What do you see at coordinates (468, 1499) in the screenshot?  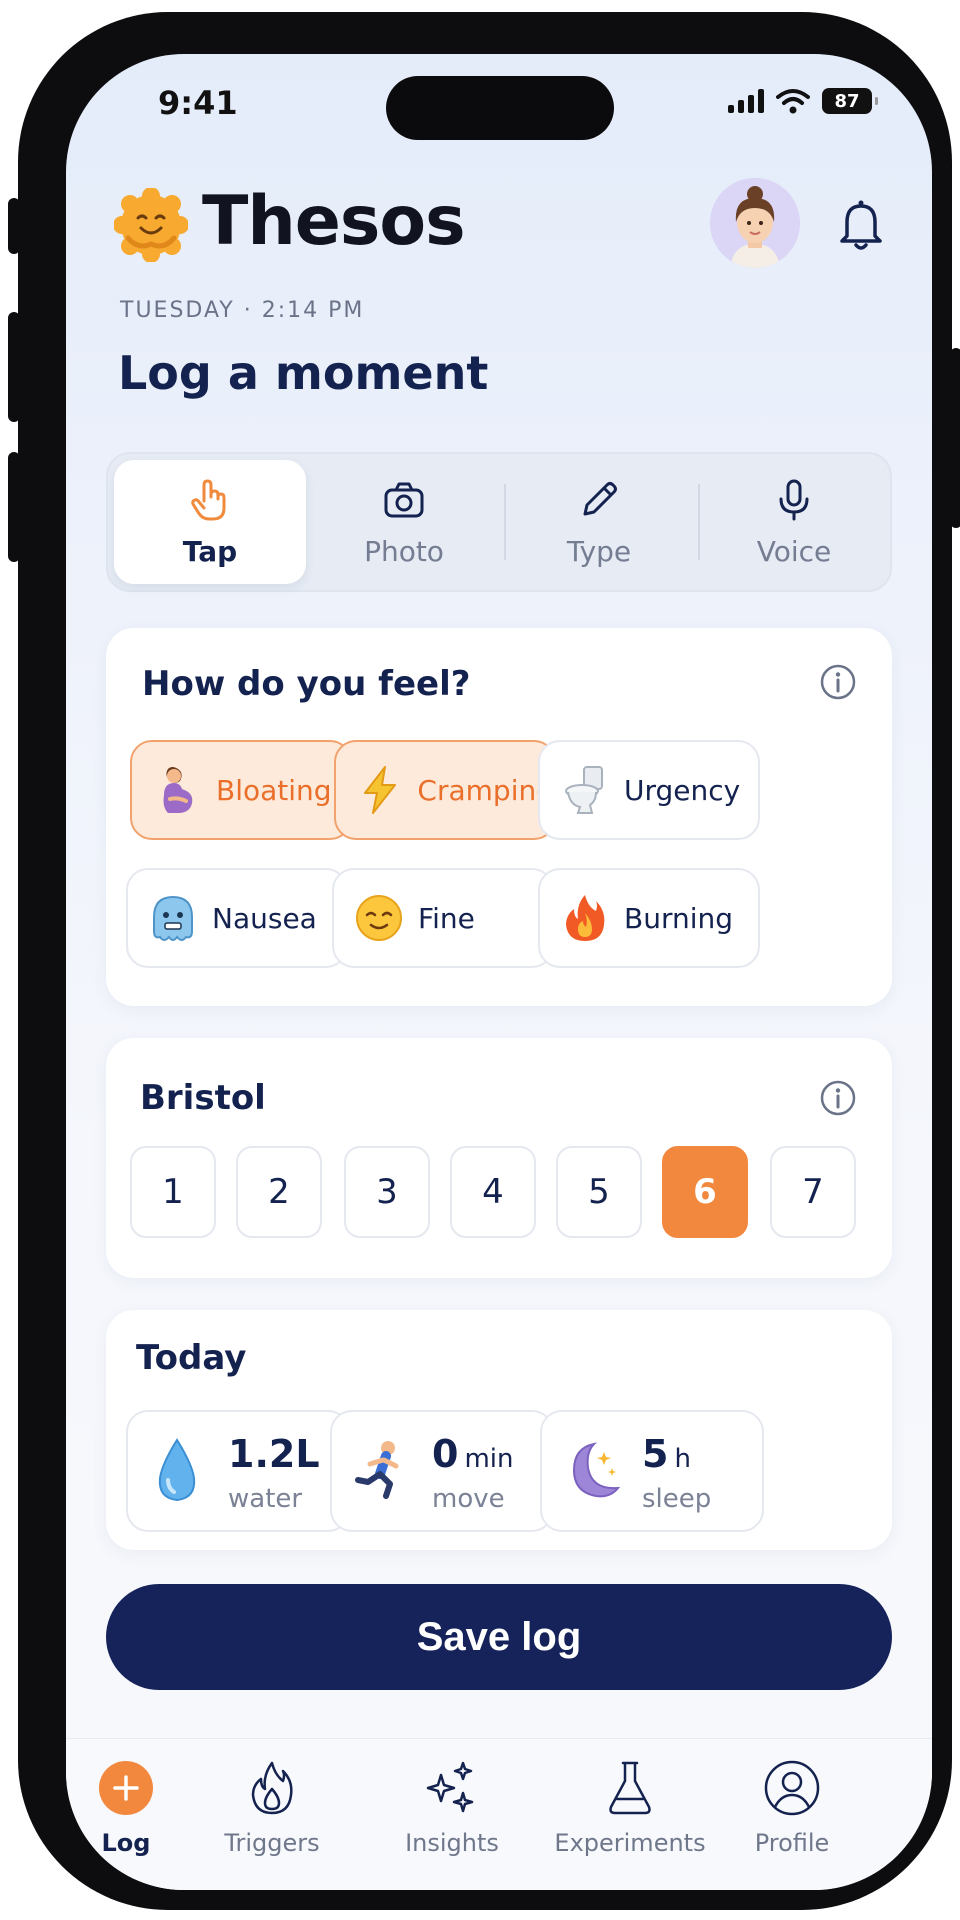 I see `move-label: move` at bounding box center [468, 1499].